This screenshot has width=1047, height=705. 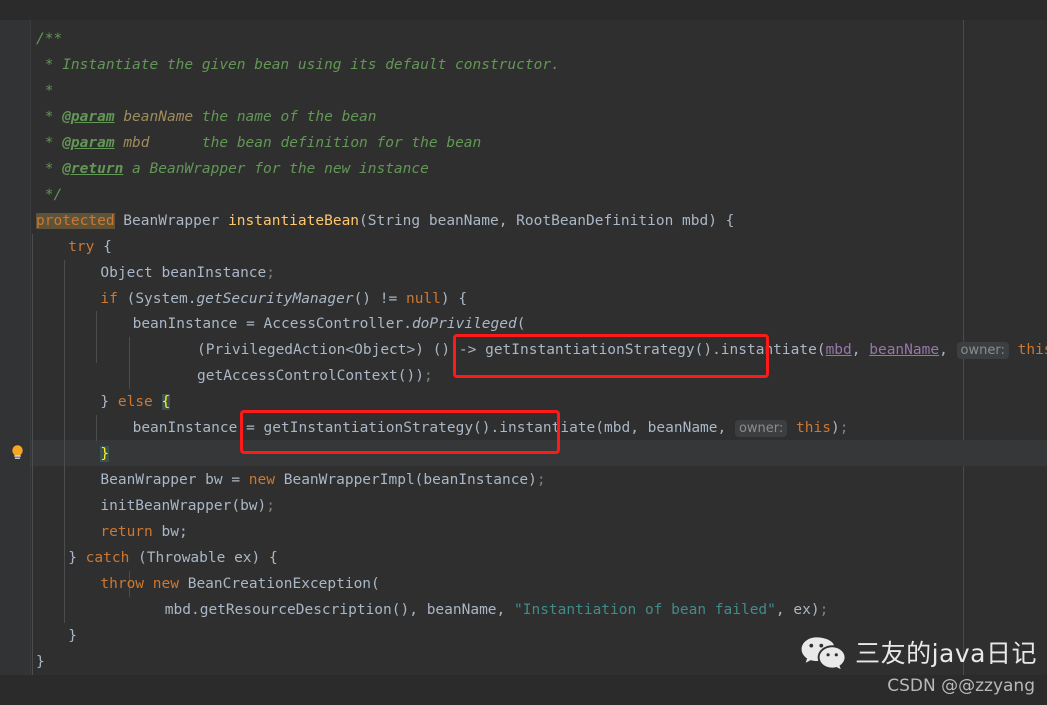 I want to click on editor-gutter, so click(x=15, y=352).